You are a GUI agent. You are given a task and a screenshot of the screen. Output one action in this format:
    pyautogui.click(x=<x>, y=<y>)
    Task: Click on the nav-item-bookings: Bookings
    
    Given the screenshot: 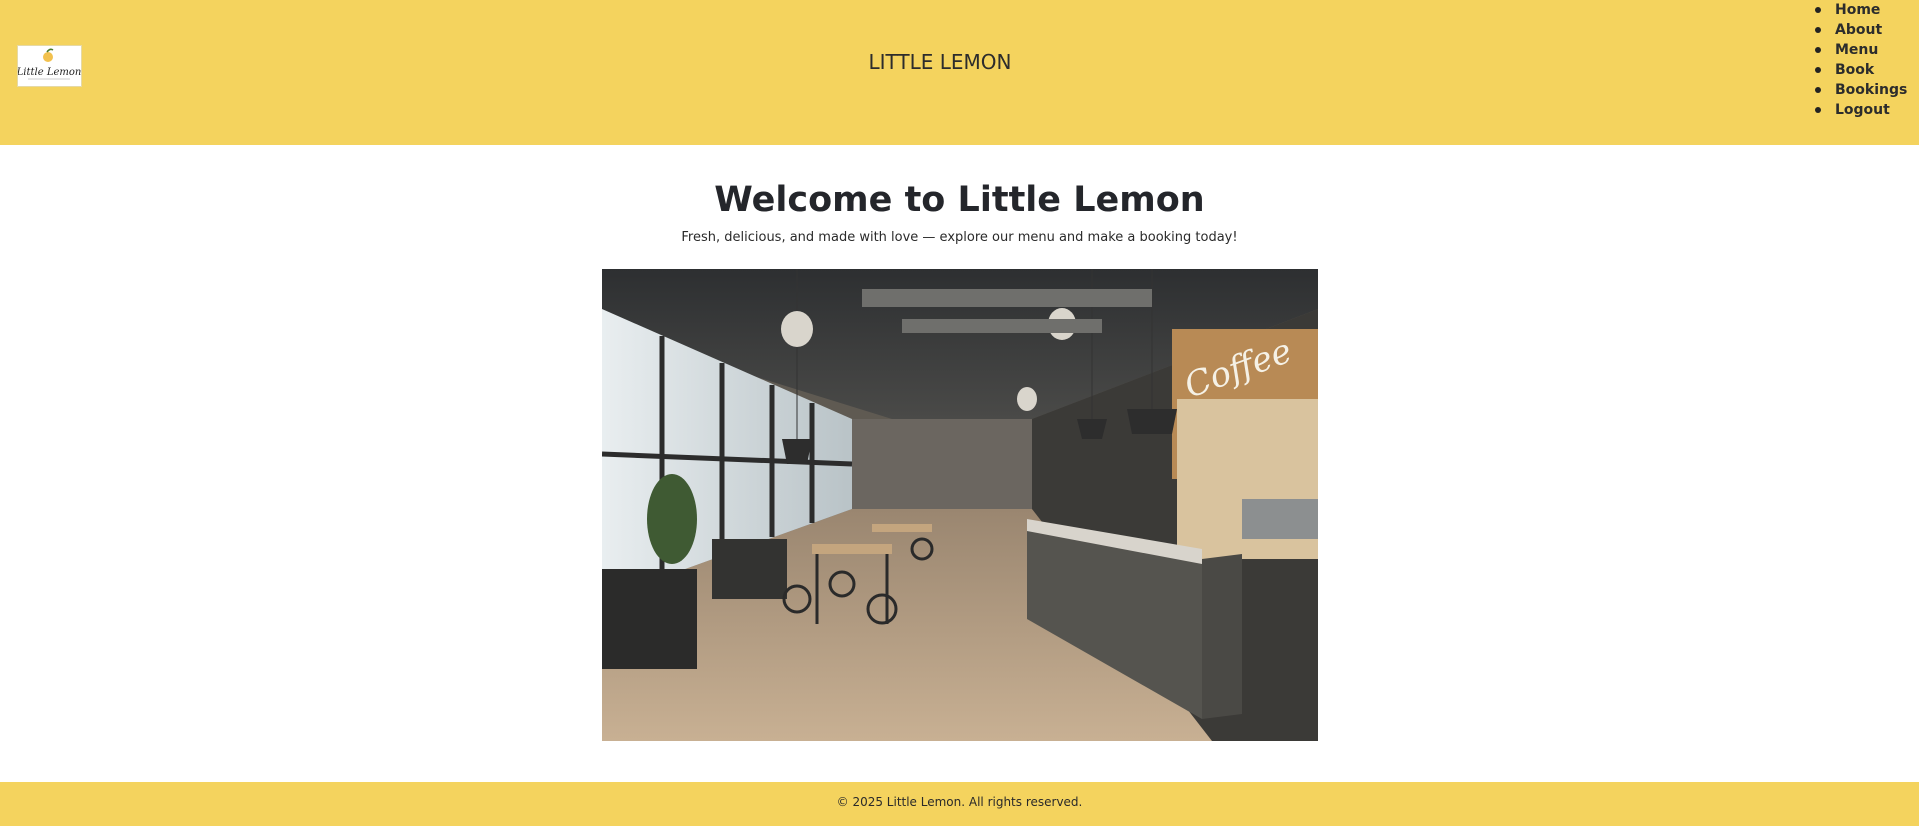 What is the action you would take?
    pyautogui.click(x=1861, y=90)
    